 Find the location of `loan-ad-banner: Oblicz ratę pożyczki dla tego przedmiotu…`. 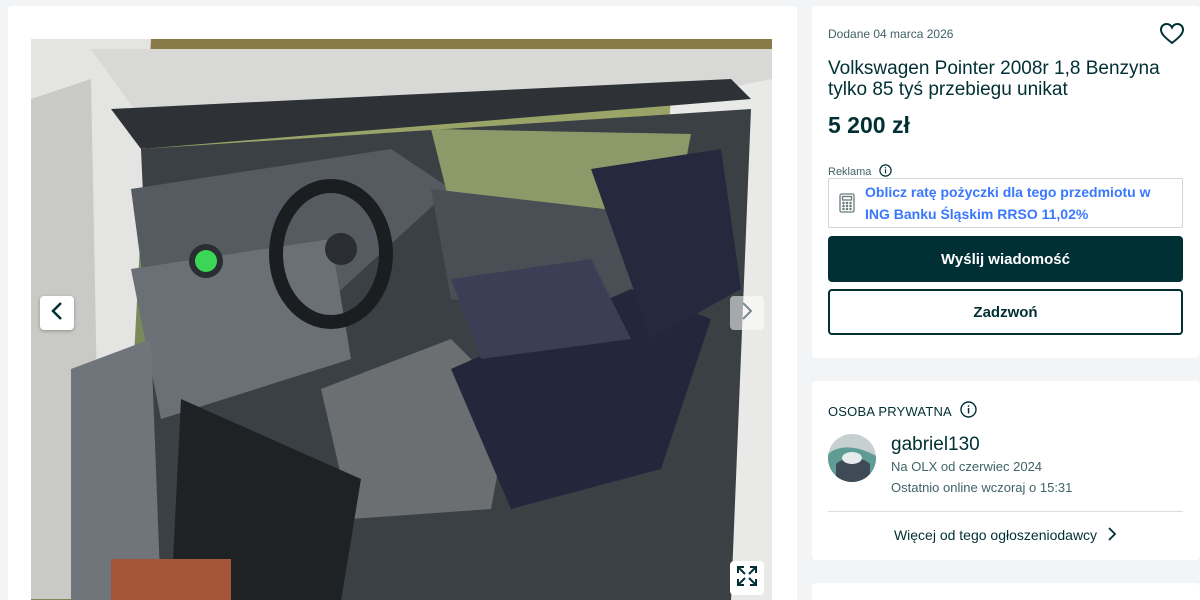

loan-ad-banner: Oblicz ratę pożyczki dla tego przedmiotu… is located at coordinates (1005, 203).